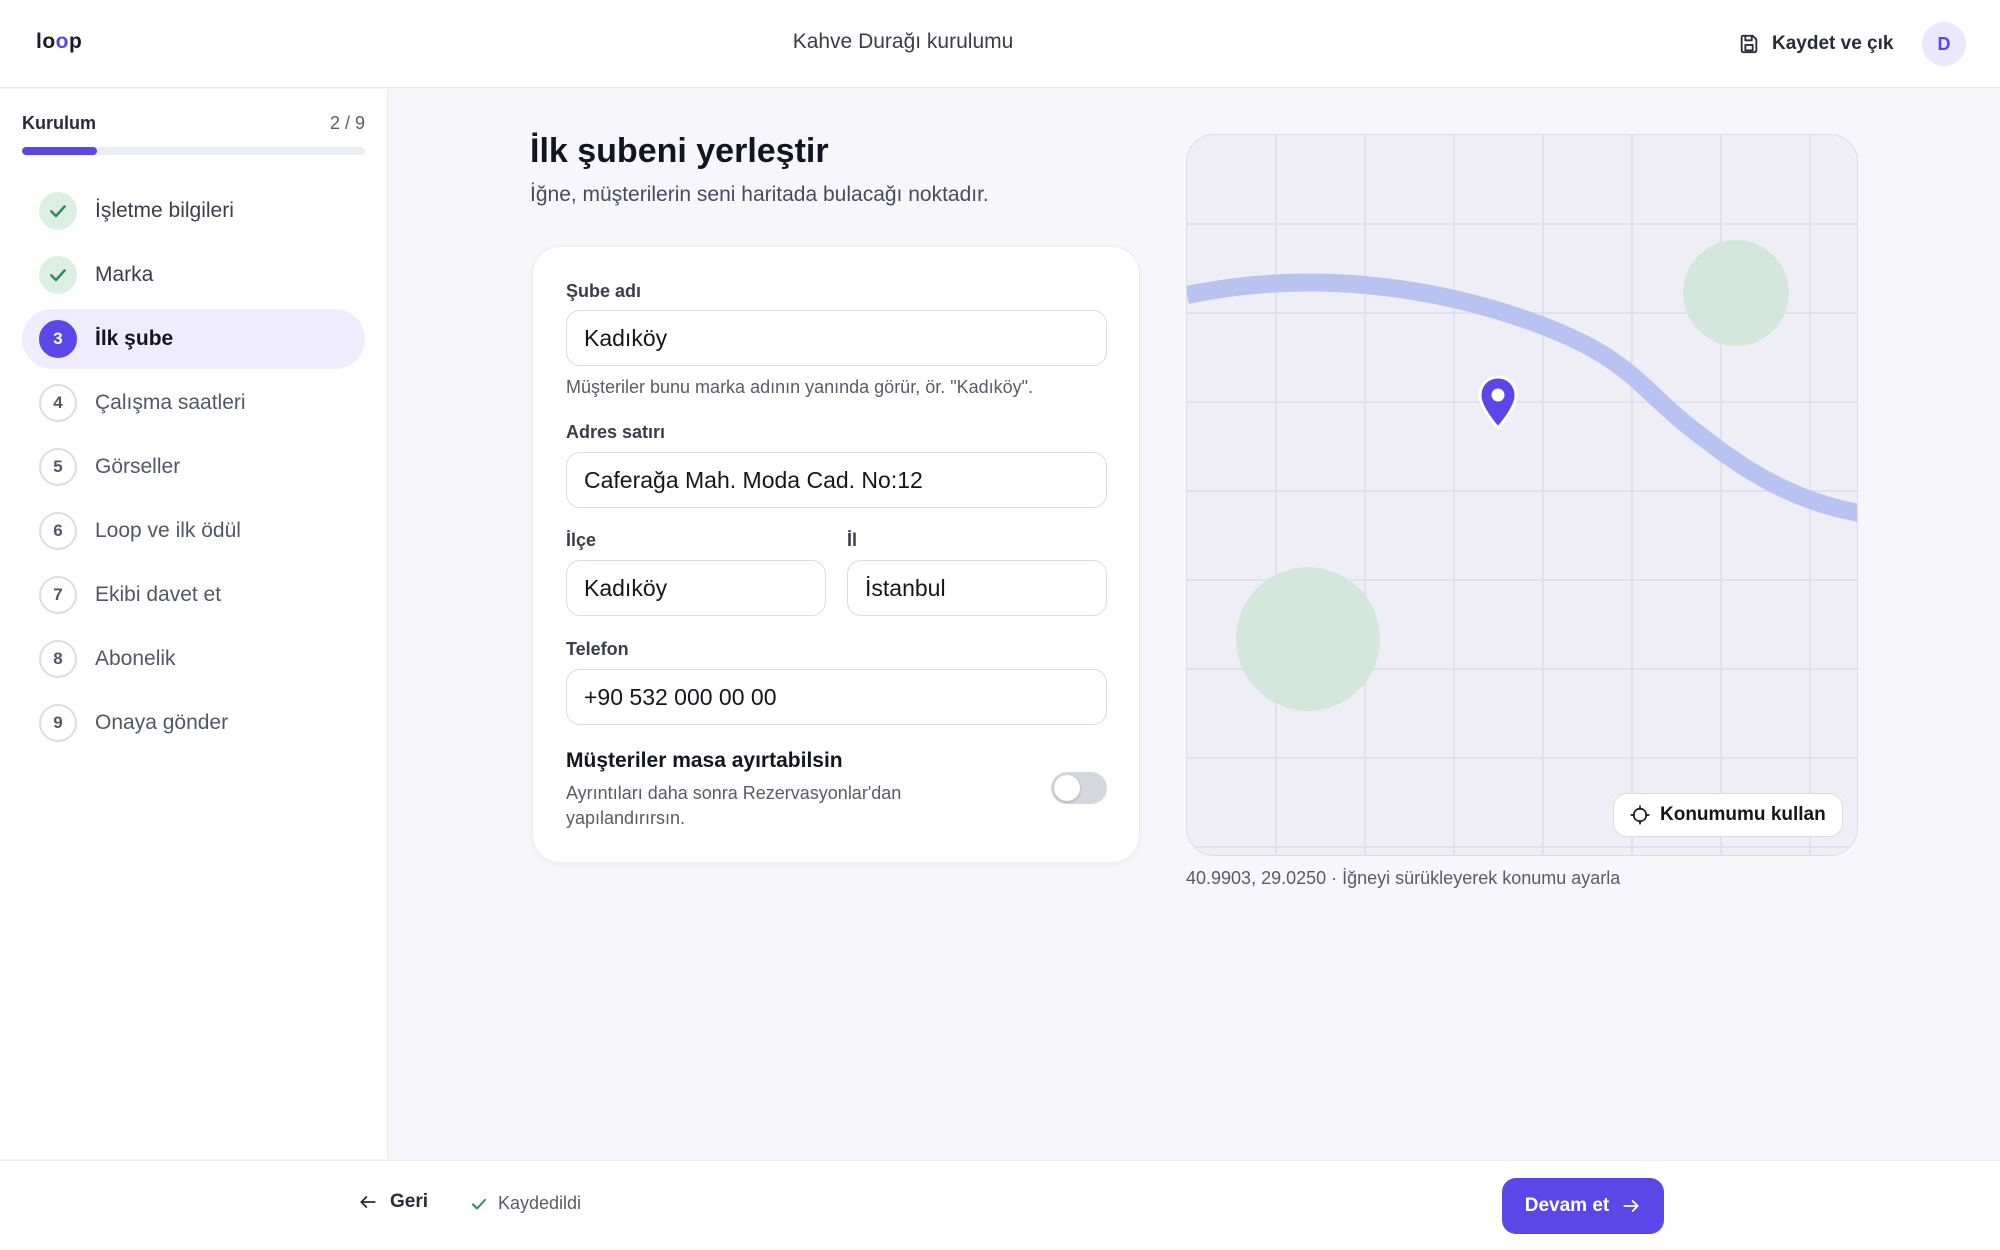  I want to click on page-header-title: Kahve Durağı kurulumu, so click(903, 41).